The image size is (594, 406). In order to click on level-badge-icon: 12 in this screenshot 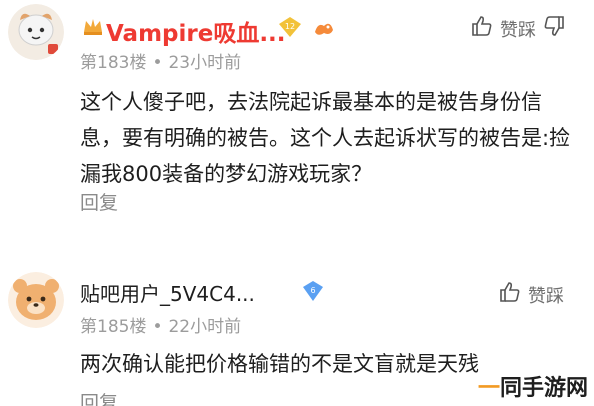, I will do `click(290, 27)`.